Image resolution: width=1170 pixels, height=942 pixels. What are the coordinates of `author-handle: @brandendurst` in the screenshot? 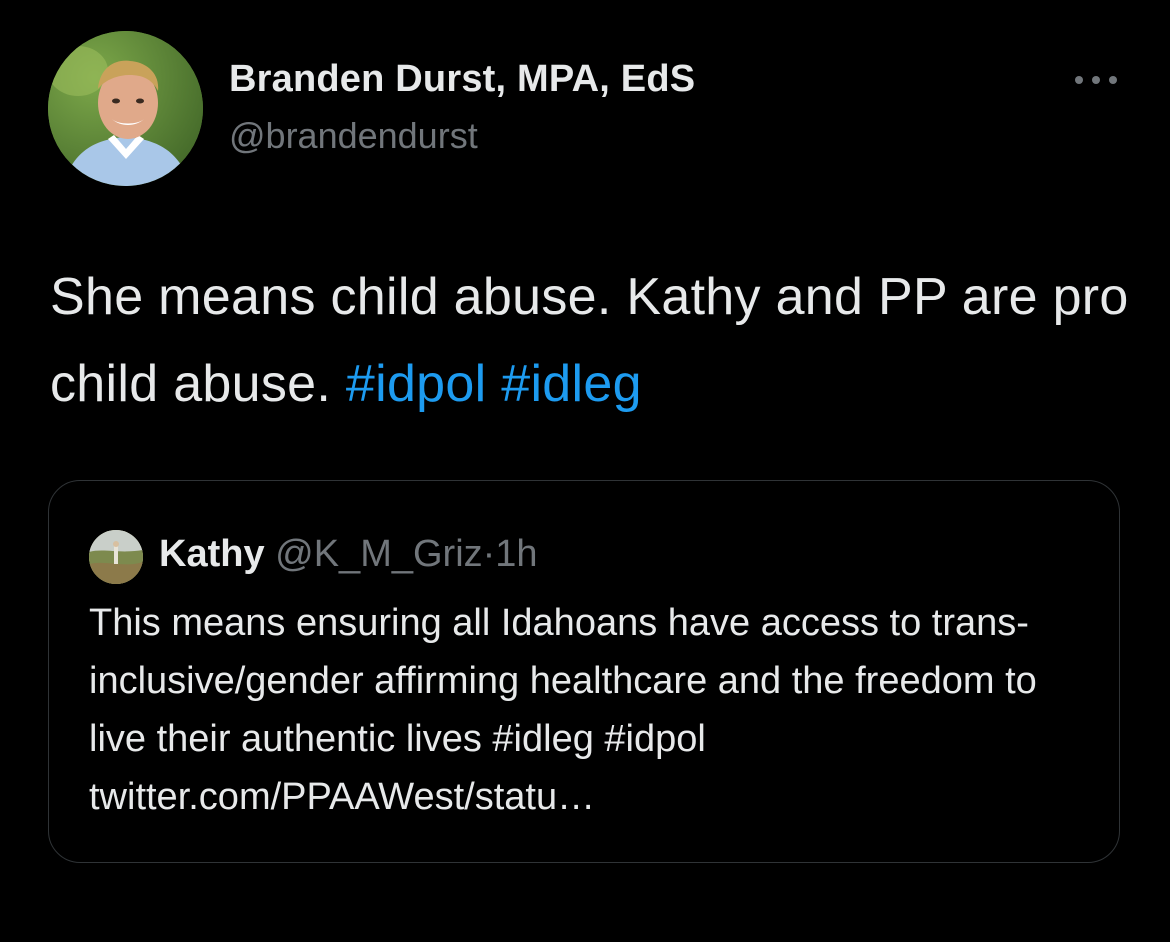 It's located at (353, 136).